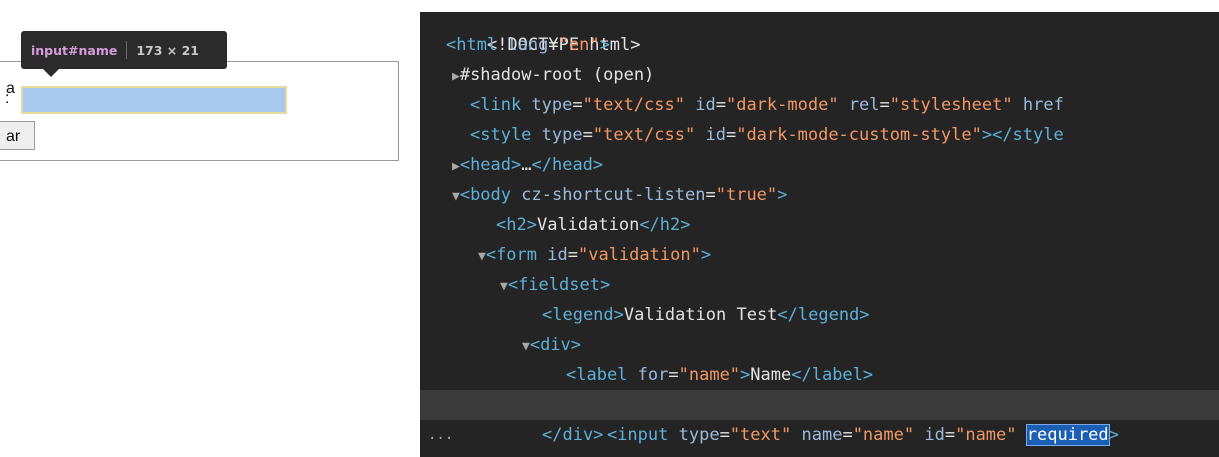 This screenshot has height=457, width=1219. I want to click on tag-close: </legend>, so click(823, 315).